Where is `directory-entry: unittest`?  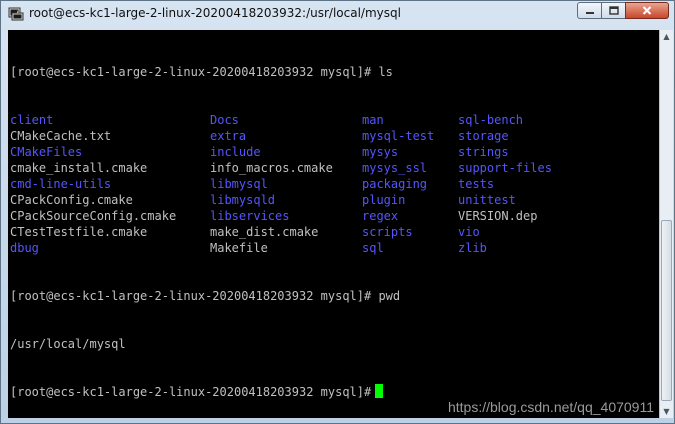
directory-entry: unittest is located at coordinates (487, 200).